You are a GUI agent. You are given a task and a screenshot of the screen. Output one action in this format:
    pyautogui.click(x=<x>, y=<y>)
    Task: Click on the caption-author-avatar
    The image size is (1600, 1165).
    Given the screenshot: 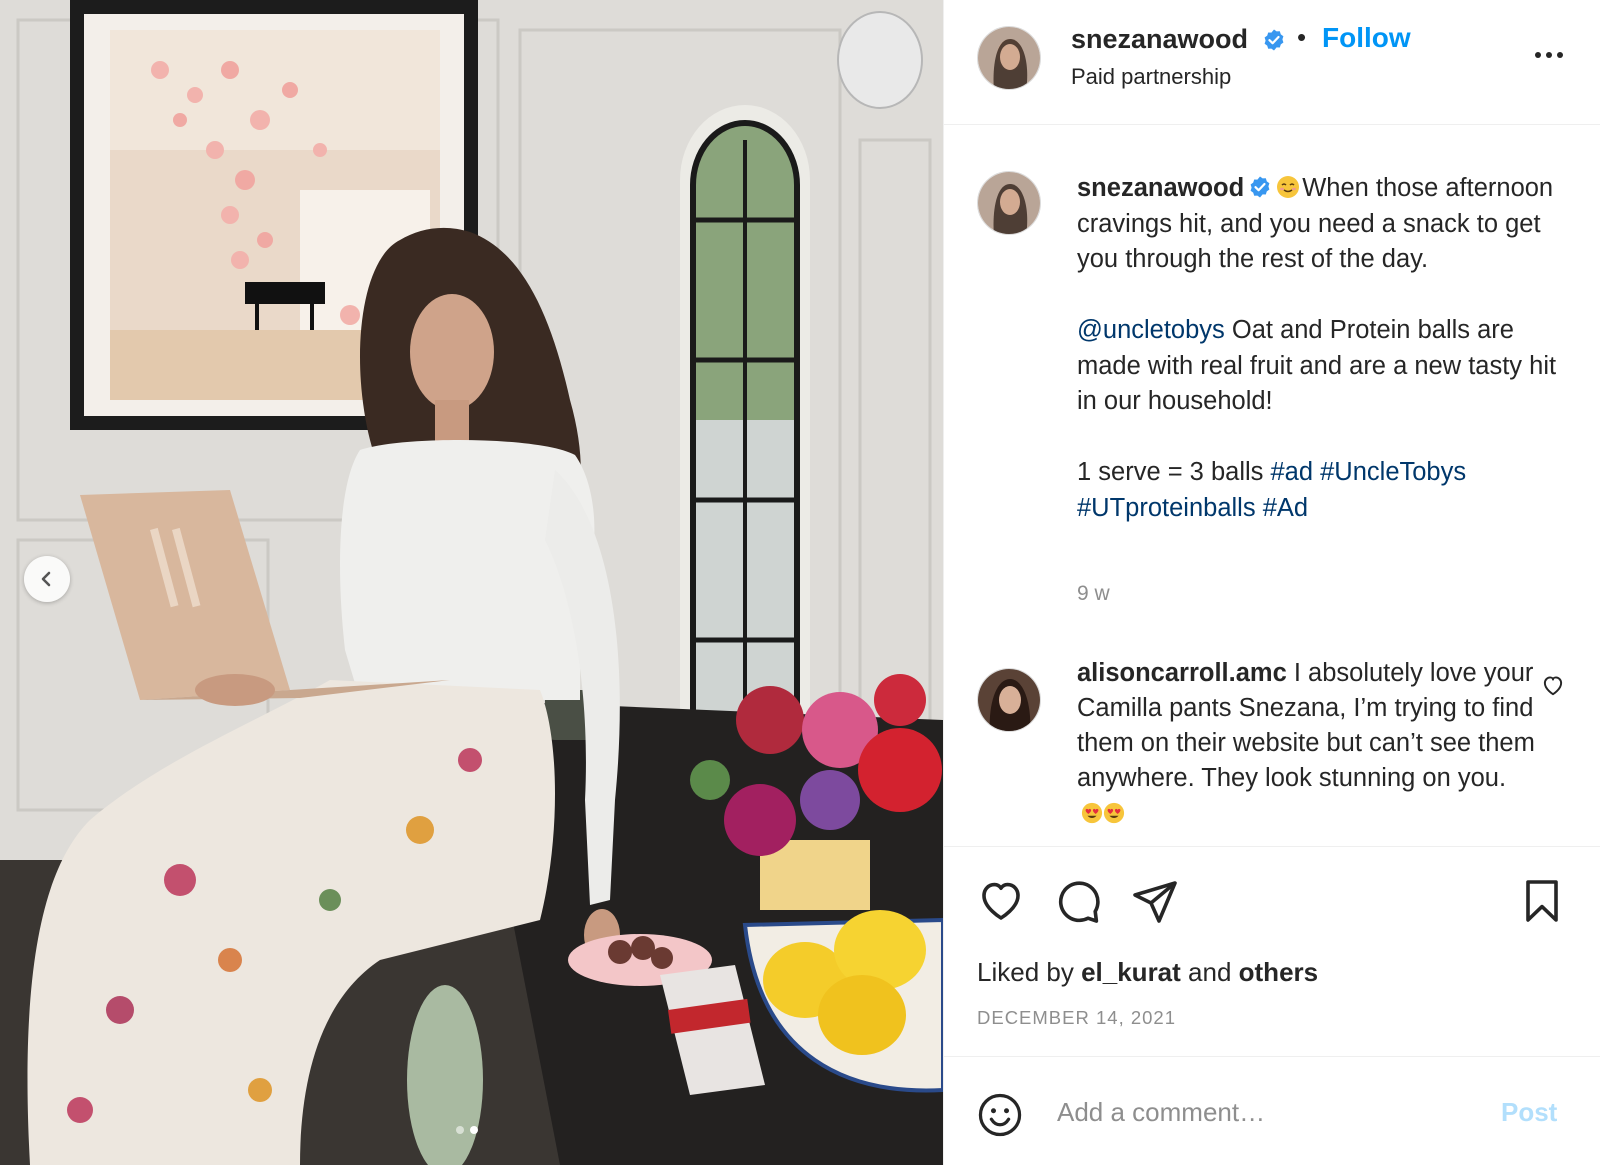 What is the action you would take?
    pyautogui.click(x=1009, y=203)
    